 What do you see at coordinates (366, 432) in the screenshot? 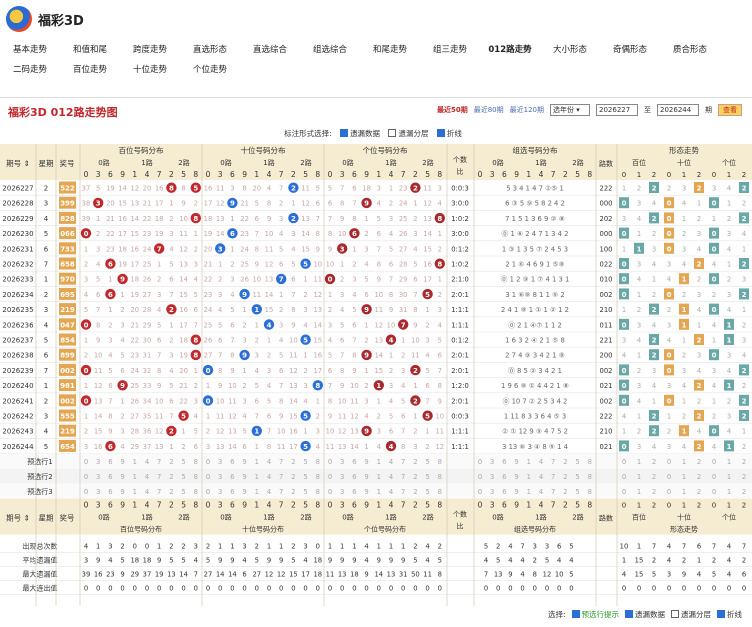
I see `ge-hit-digit: 9` at bounding box center [366, 432].